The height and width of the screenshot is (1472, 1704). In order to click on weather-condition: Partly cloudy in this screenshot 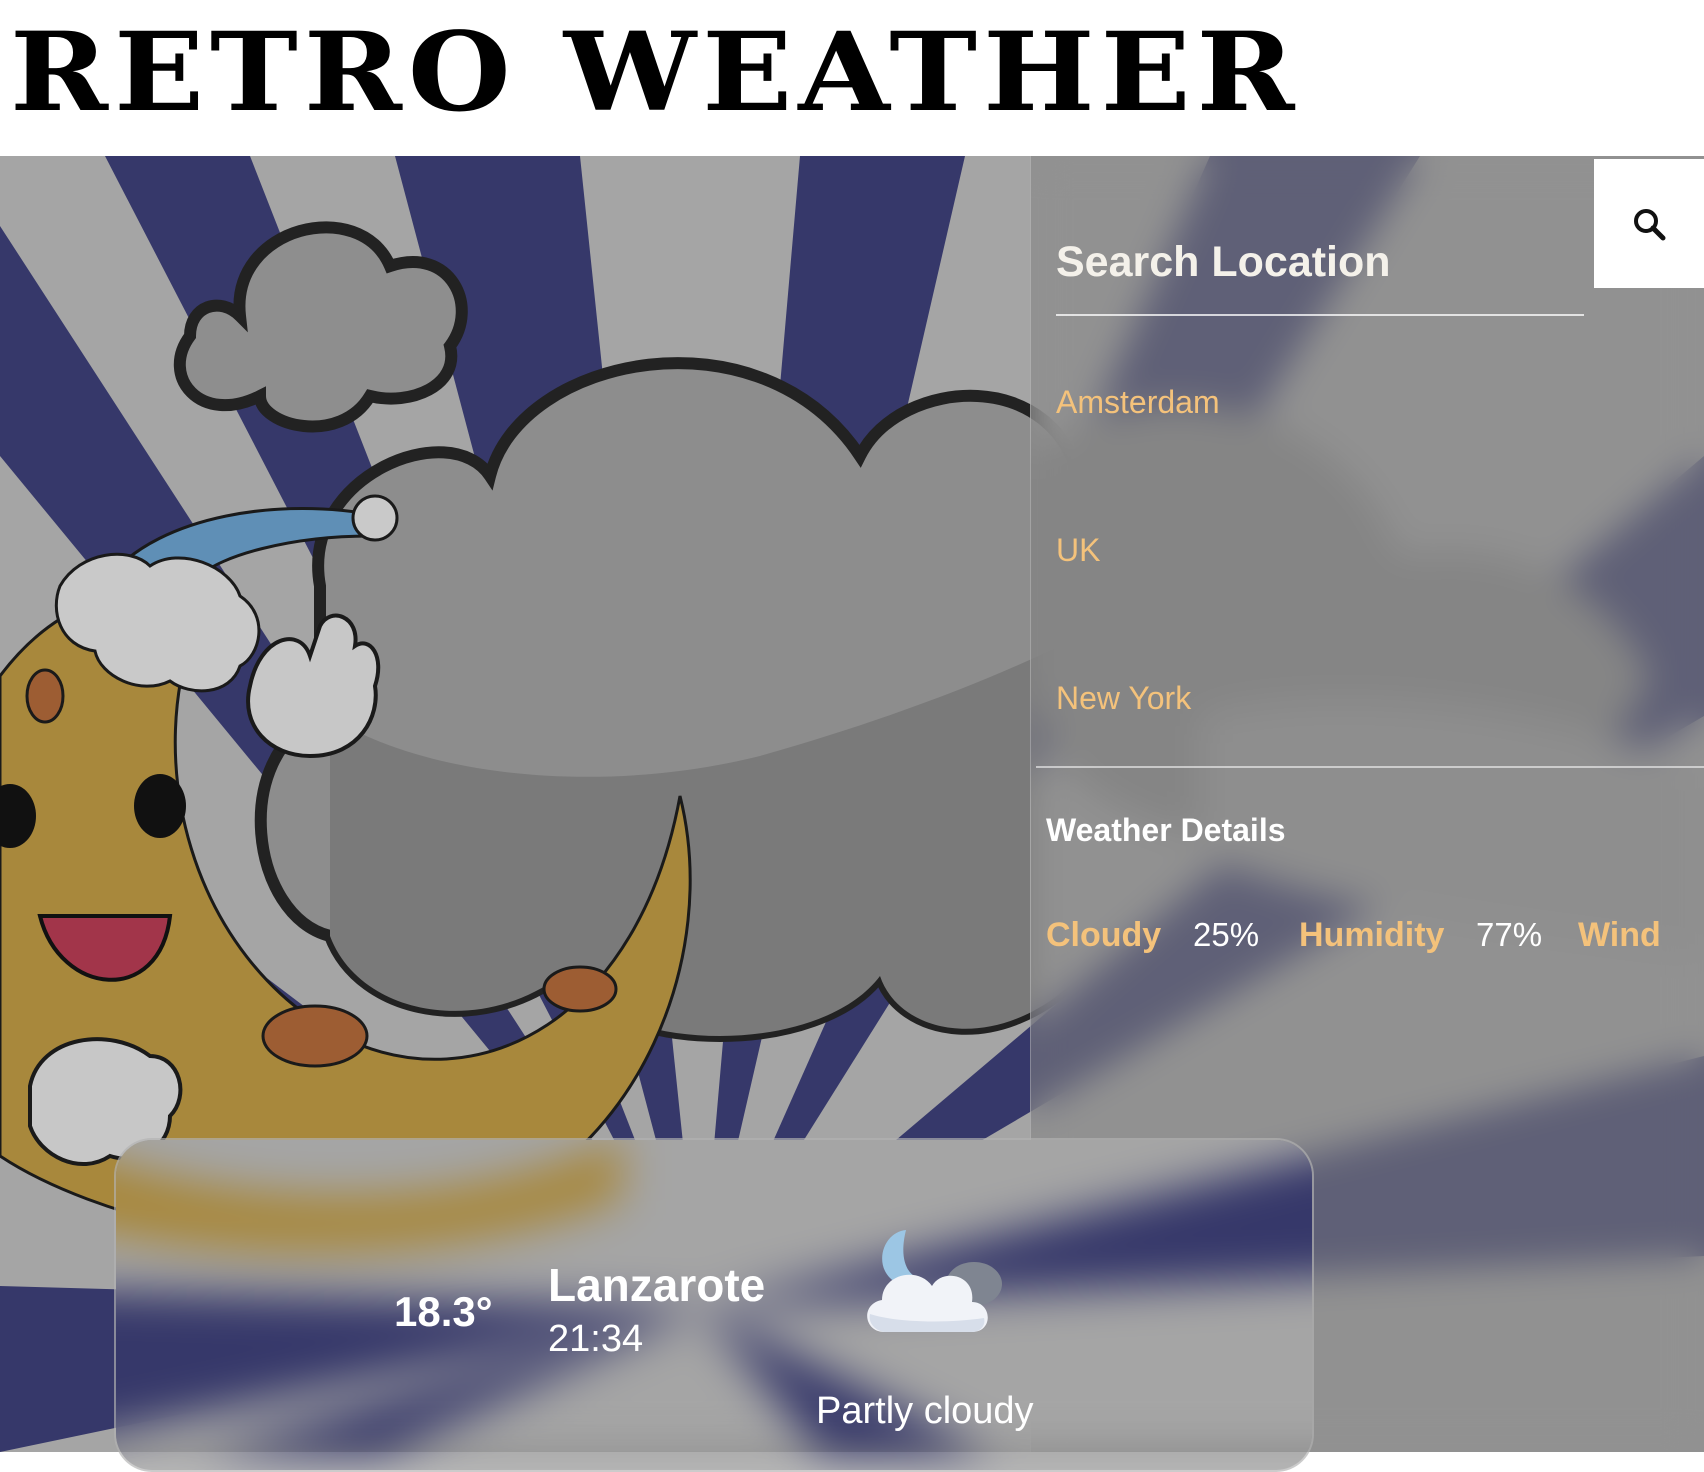, I will do `click(925, 1411)`.